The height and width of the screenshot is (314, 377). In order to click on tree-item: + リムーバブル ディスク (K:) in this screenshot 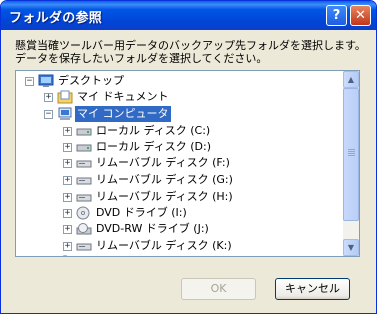, I will do `click(180, 246)`.